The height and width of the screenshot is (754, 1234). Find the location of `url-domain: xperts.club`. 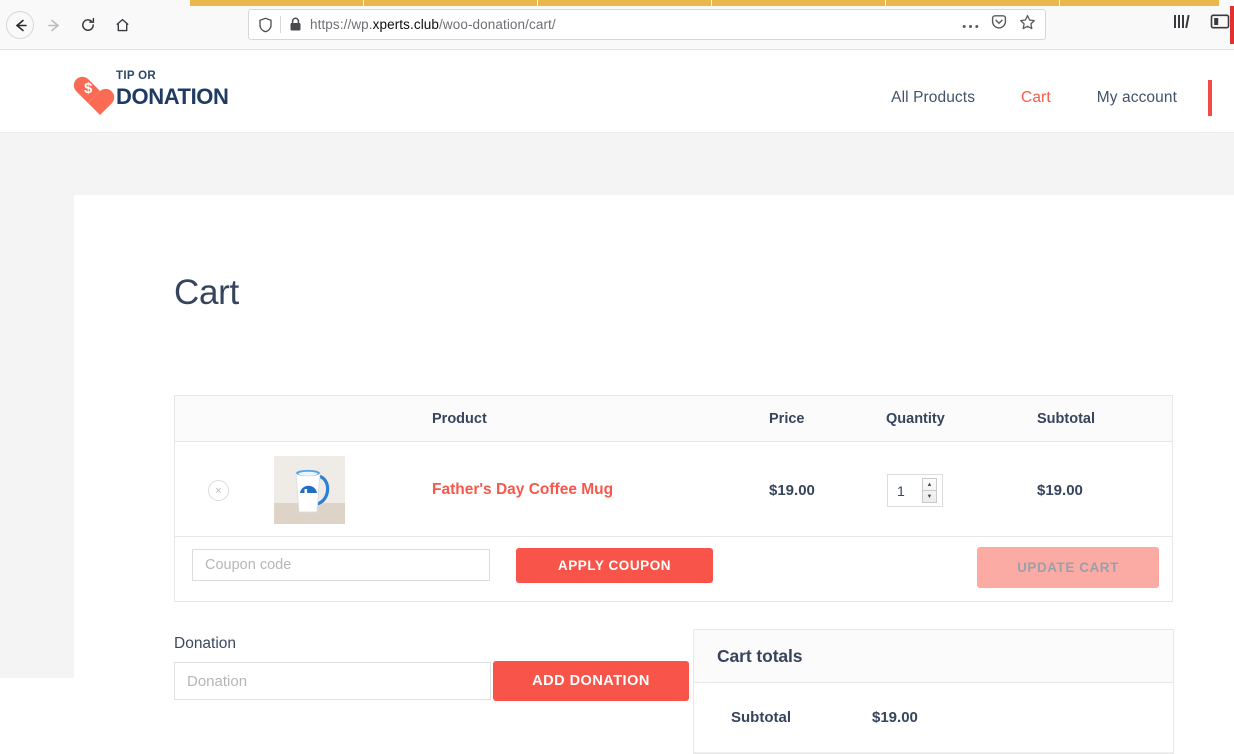

url-domain: xperts.club is located at coordinates (406, 24).